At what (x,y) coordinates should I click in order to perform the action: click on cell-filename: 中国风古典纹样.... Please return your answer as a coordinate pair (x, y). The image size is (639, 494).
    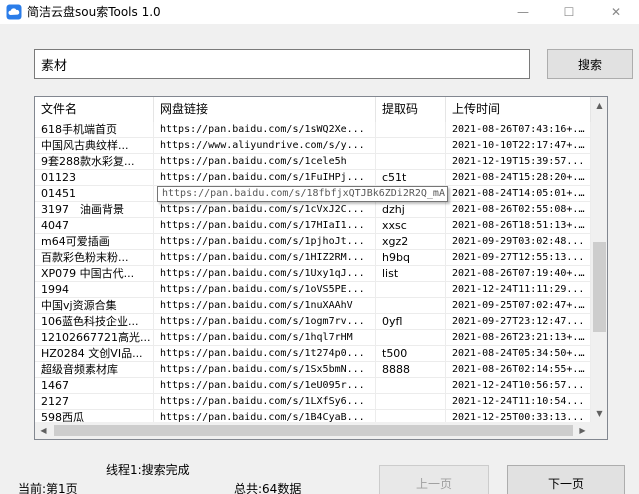
    Looking at the image, I should click on (94, 146).